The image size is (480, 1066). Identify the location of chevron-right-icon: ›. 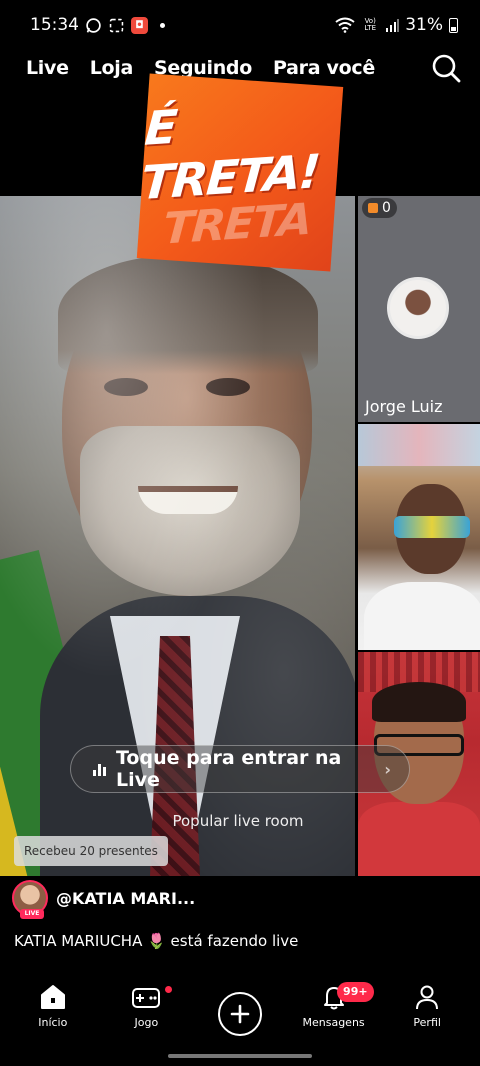
(387, 769).